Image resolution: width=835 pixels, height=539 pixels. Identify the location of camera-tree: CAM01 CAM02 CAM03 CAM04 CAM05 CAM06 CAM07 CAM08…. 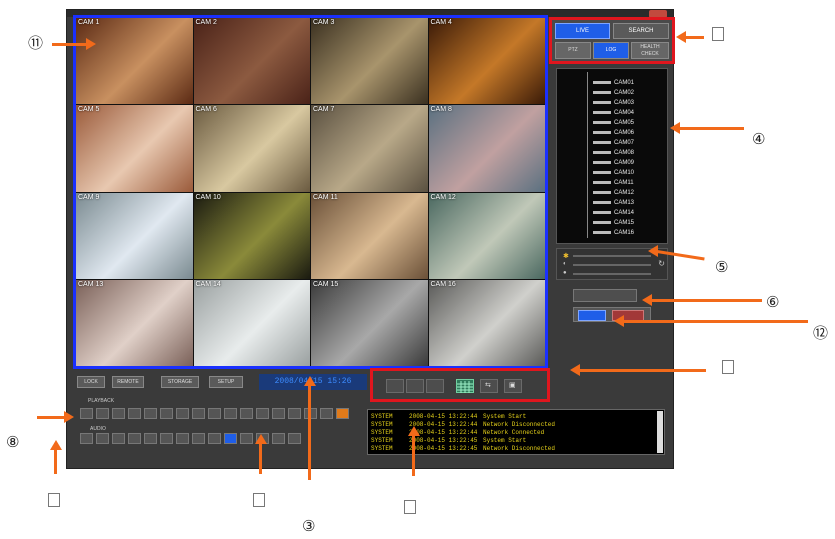
(612, 156).